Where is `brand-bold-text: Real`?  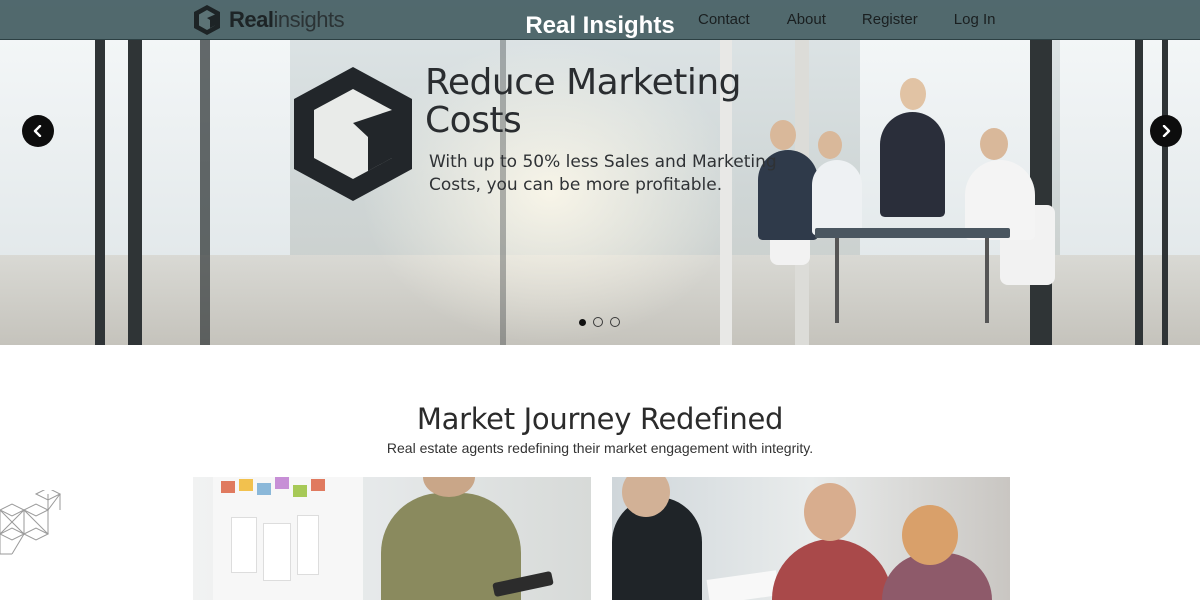
brand-bold-text: Real is located at coordinates (251, 19).